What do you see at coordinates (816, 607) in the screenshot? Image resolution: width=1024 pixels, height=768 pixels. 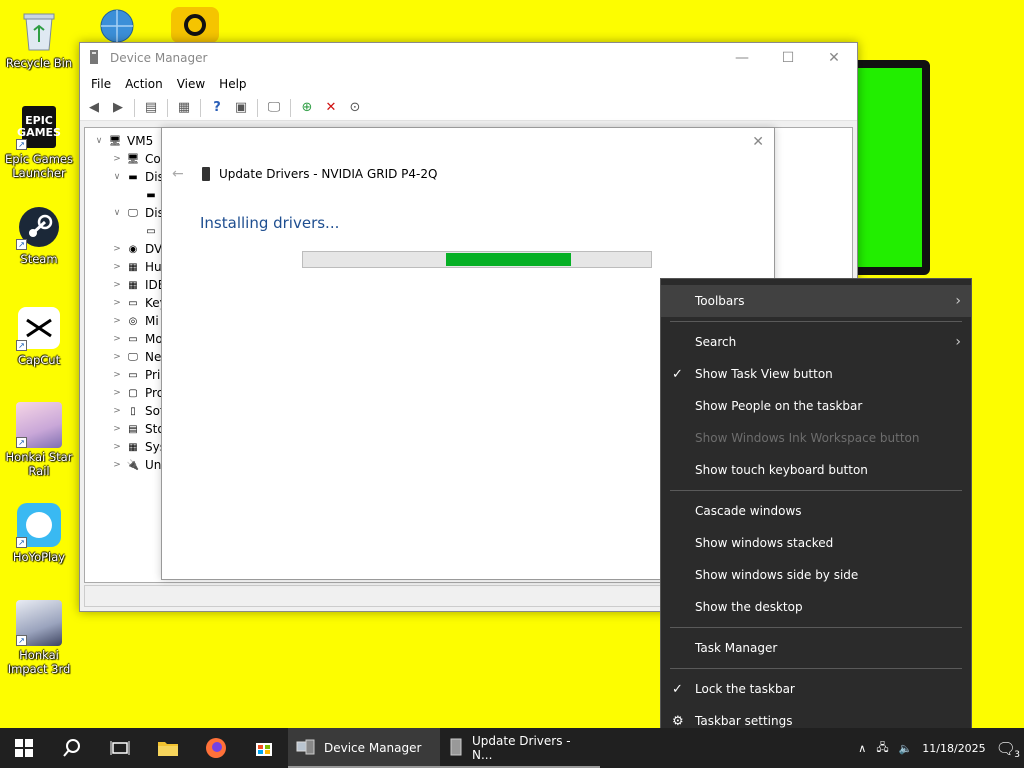 I see `menu-item-show-the-desktop: Show the desktop` at bounding box center [816, 607].